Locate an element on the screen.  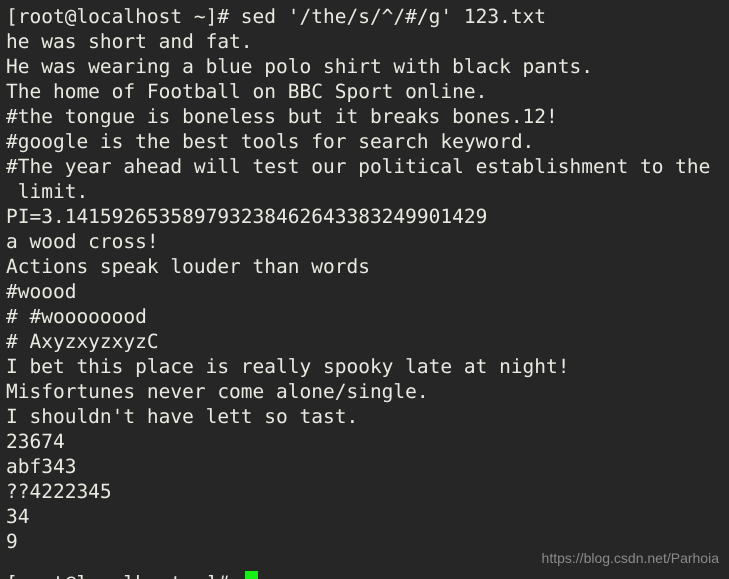
terminal-line: I shouldn't have lett so tast. is located at coordinates (182, 416).